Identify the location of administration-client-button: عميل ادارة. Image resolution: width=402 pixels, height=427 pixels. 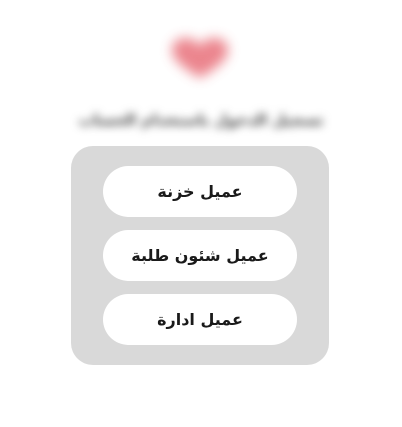
(200, 319).